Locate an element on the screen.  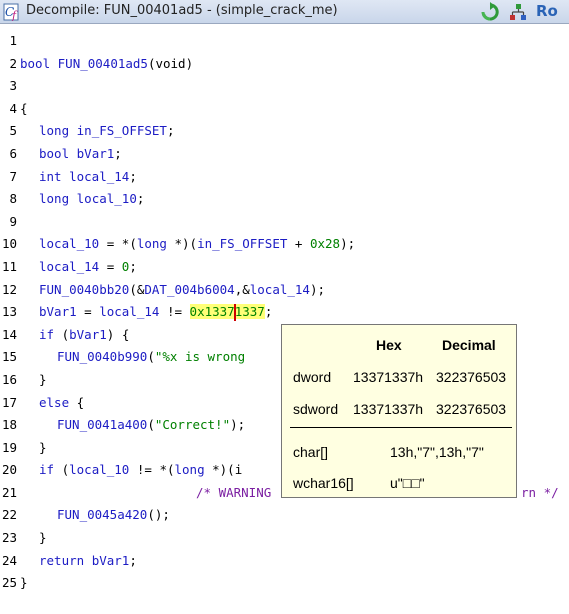
token-function: FUN_0040b990 is located at coordinates (102, 356).